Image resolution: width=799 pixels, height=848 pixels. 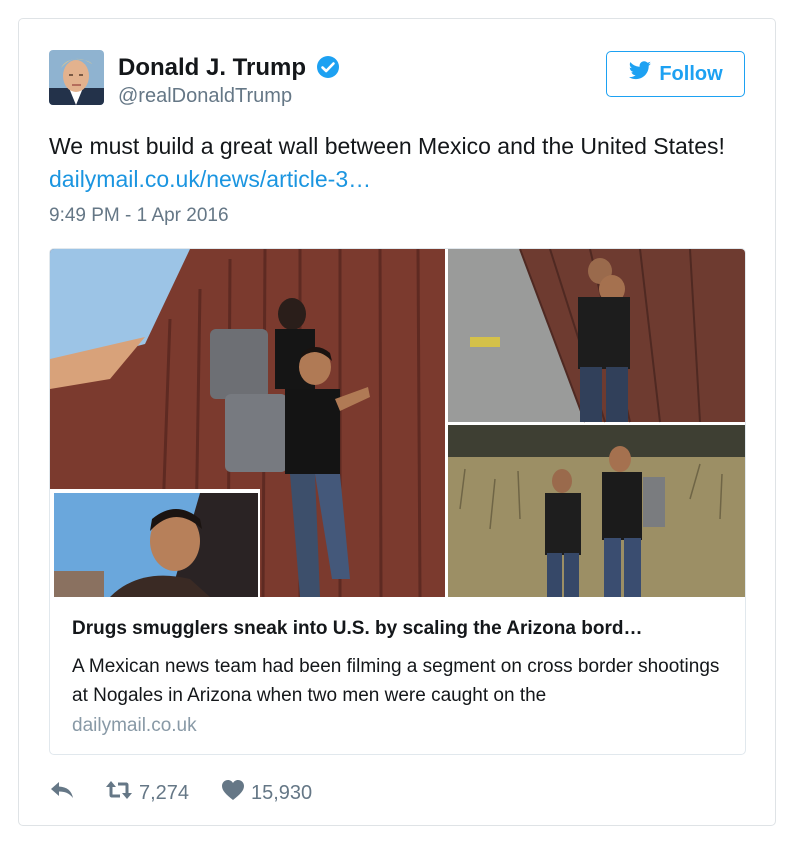 What do you see at coordinates (282, 792) in the screenshot?
I see `like-count: 15,930` at bounding box center [282, 792].